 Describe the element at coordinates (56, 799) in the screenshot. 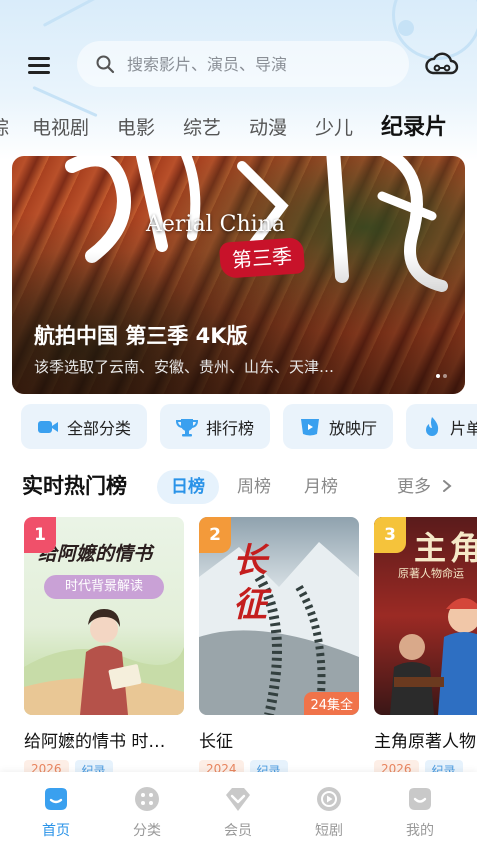

I see `home-icon` at that location.